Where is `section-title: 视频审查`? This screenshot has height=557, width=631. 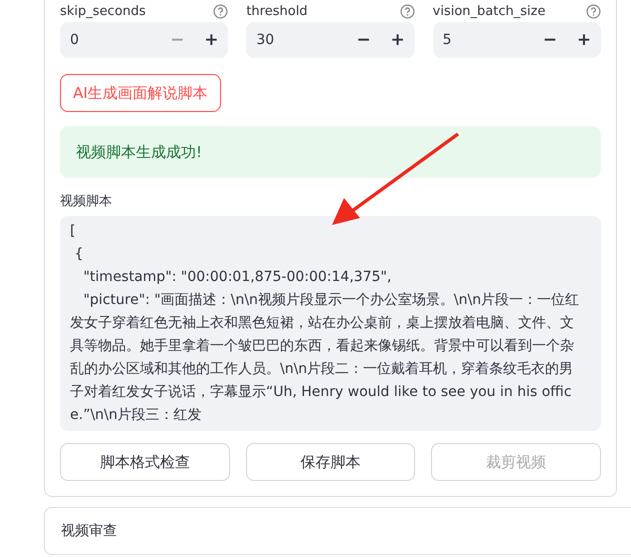
section-title: 视频审查 is located at coordinates (89, 531).